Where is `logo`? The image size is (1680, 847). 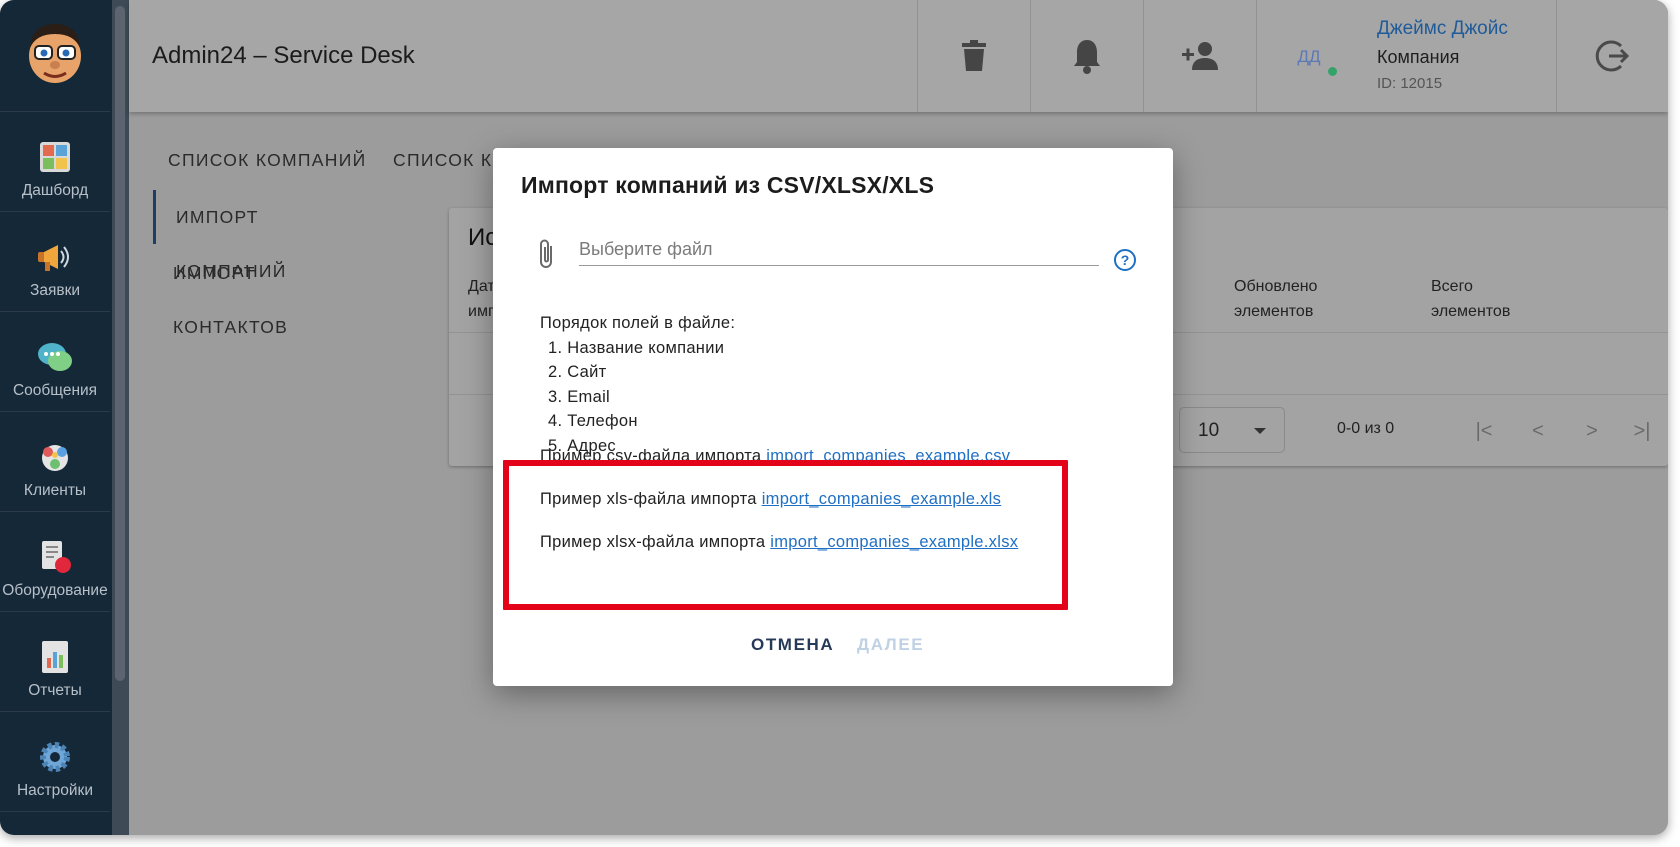
logo is located at coordinates (55, 56).